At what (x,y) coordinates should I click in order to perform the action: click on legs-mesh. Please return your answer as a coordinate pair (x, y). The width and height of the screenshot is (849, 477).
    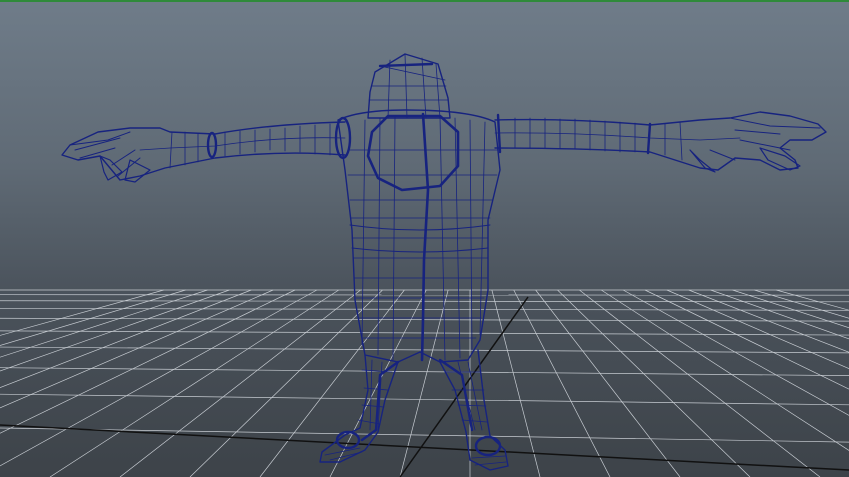
    Looking at the image, I should click on (414, 410).